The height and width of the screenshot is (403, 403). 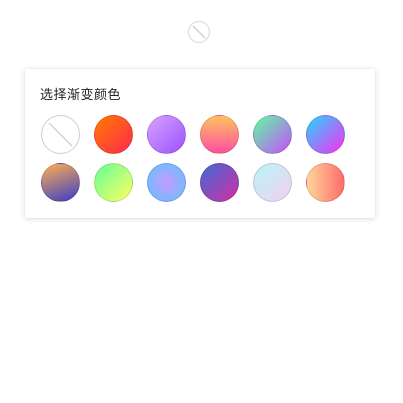 I want to click on swatch-apricot-coral, so click(x=325, y=182).